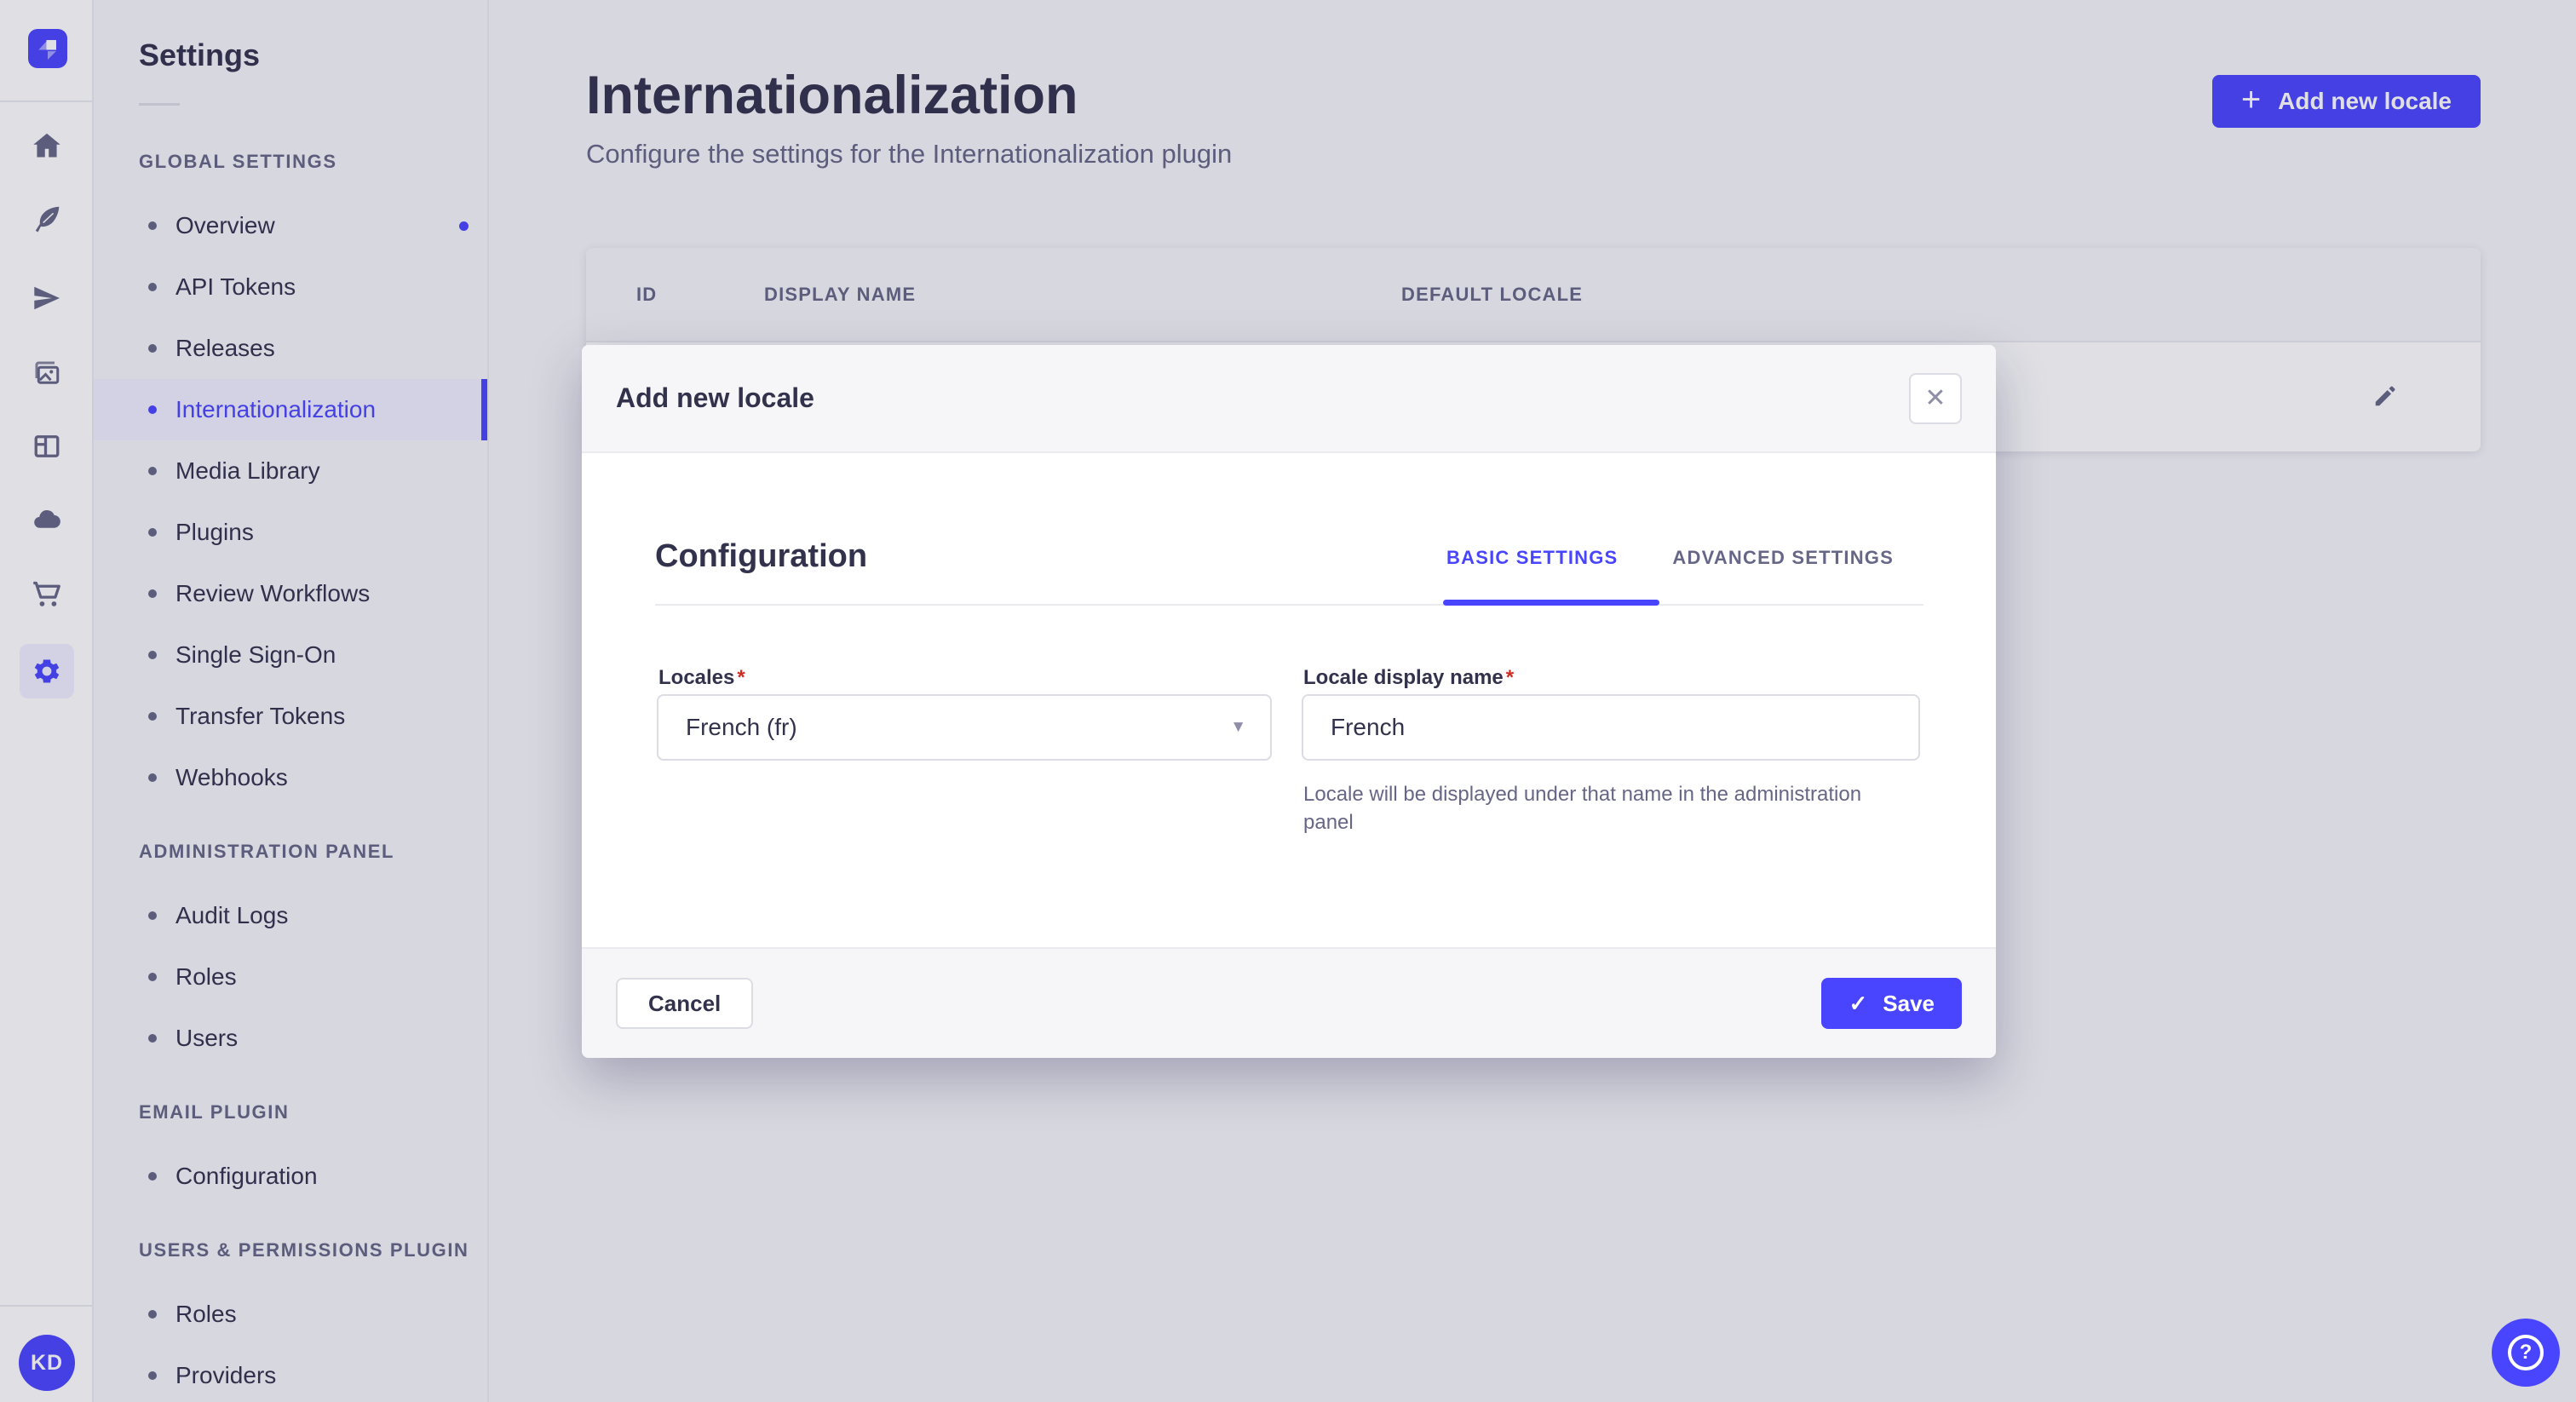 This screenshot has height=1402, width=2576. I want to click on active-tab-indicator, so click(1551, 603).